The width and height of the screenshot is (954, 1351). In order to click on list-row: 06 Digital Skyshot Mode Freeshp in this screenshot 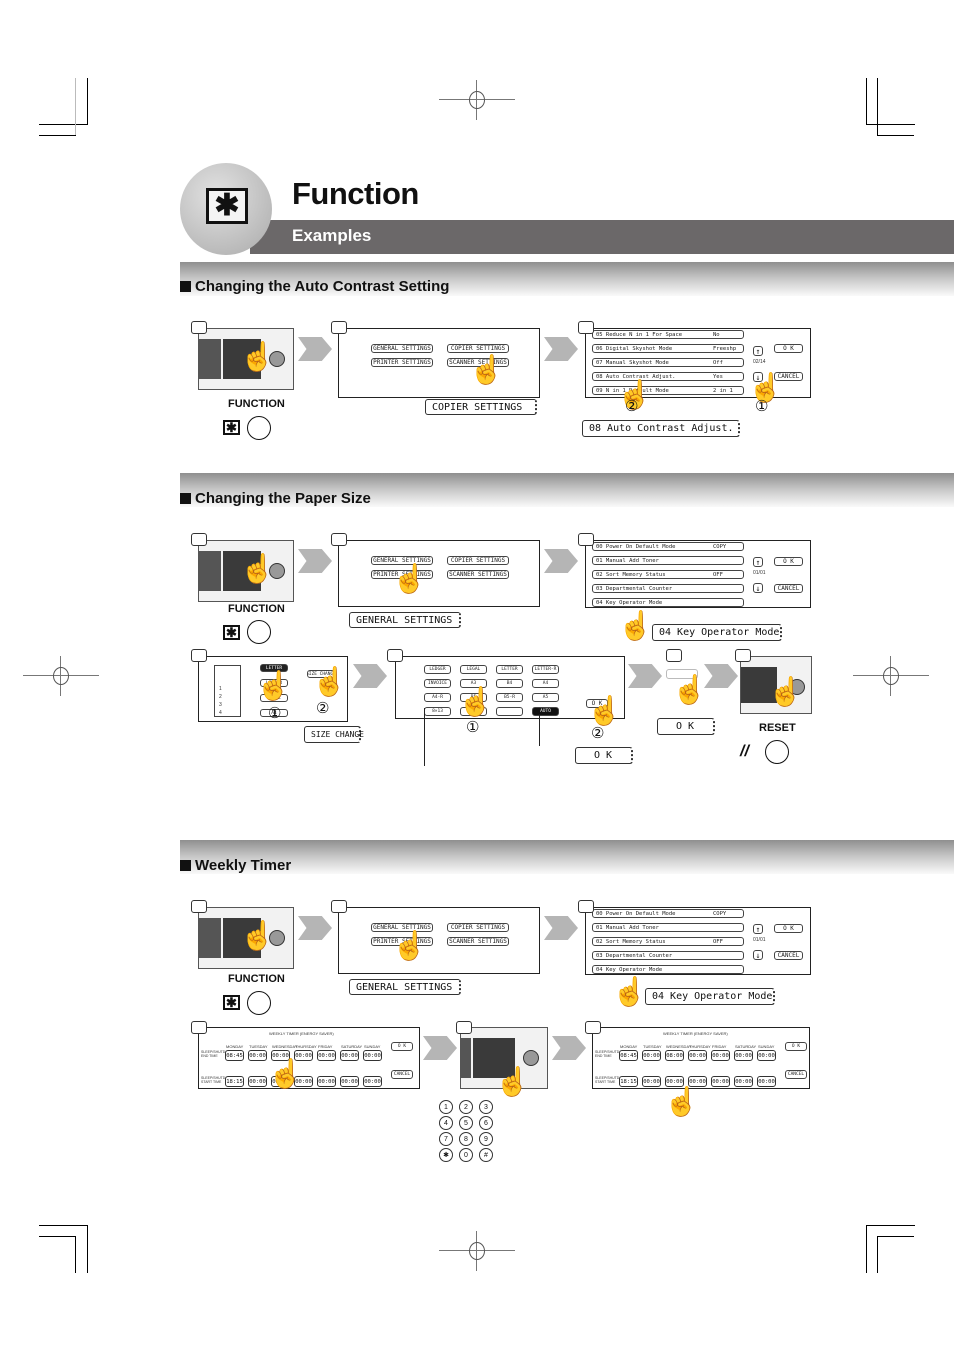, I will do `click(668, 348)`.